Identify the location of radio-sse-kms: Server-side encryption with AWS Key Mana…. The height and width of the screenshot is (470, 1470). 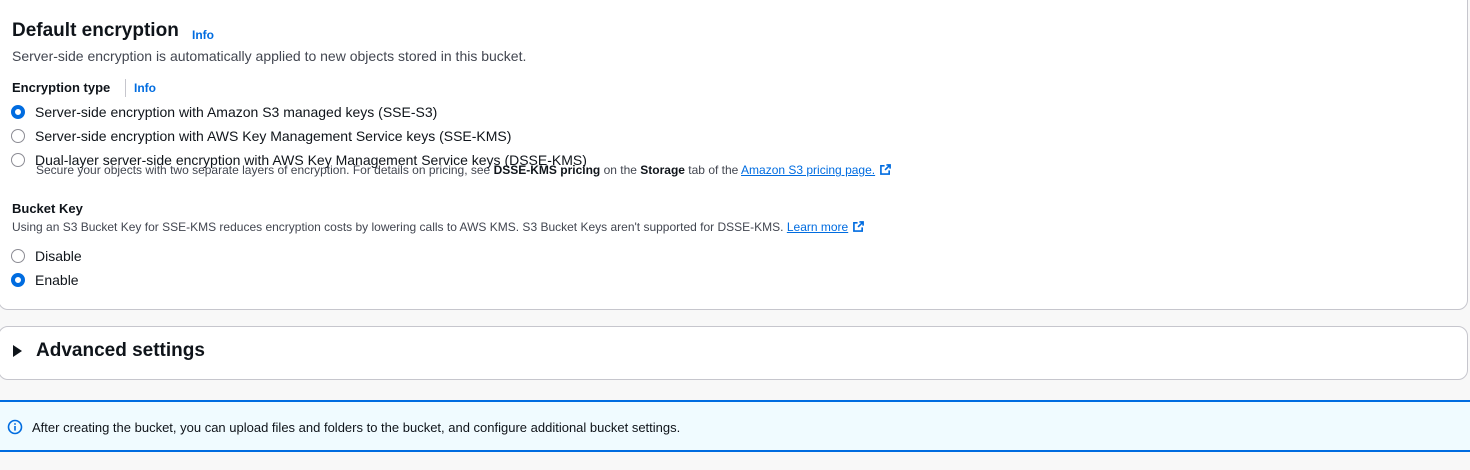
(261, 136).